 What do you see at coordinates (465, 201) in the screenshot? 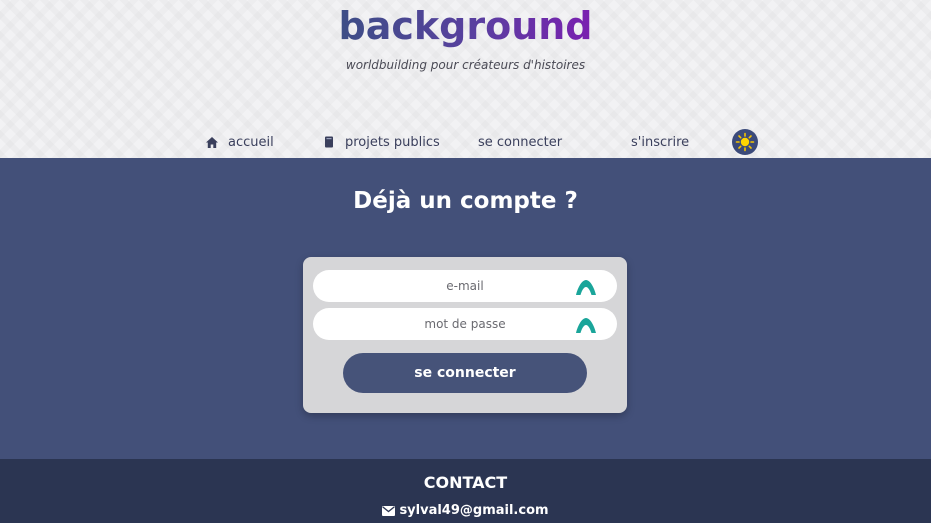
I see `page-title: Déjà un compte ?` at bounding box center [465, 201].